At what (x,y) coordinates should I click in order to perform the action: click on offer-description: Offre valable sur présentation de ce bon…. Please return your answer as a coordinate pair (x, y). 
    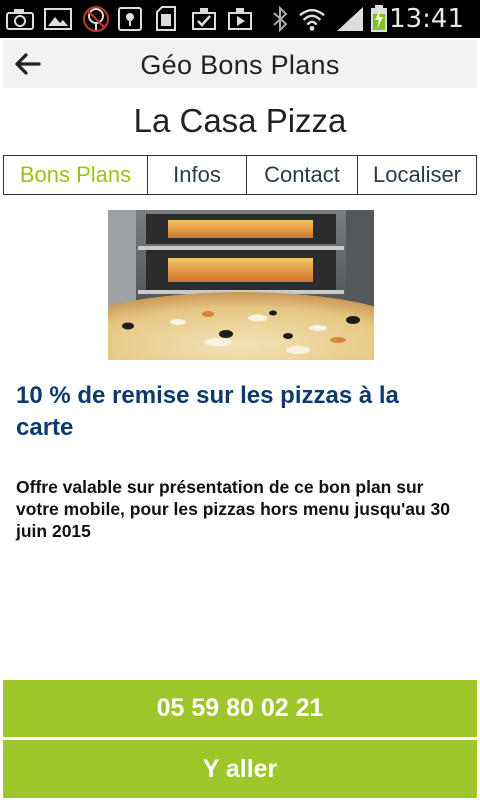
    Looking at the image, I should click on (233, 509).